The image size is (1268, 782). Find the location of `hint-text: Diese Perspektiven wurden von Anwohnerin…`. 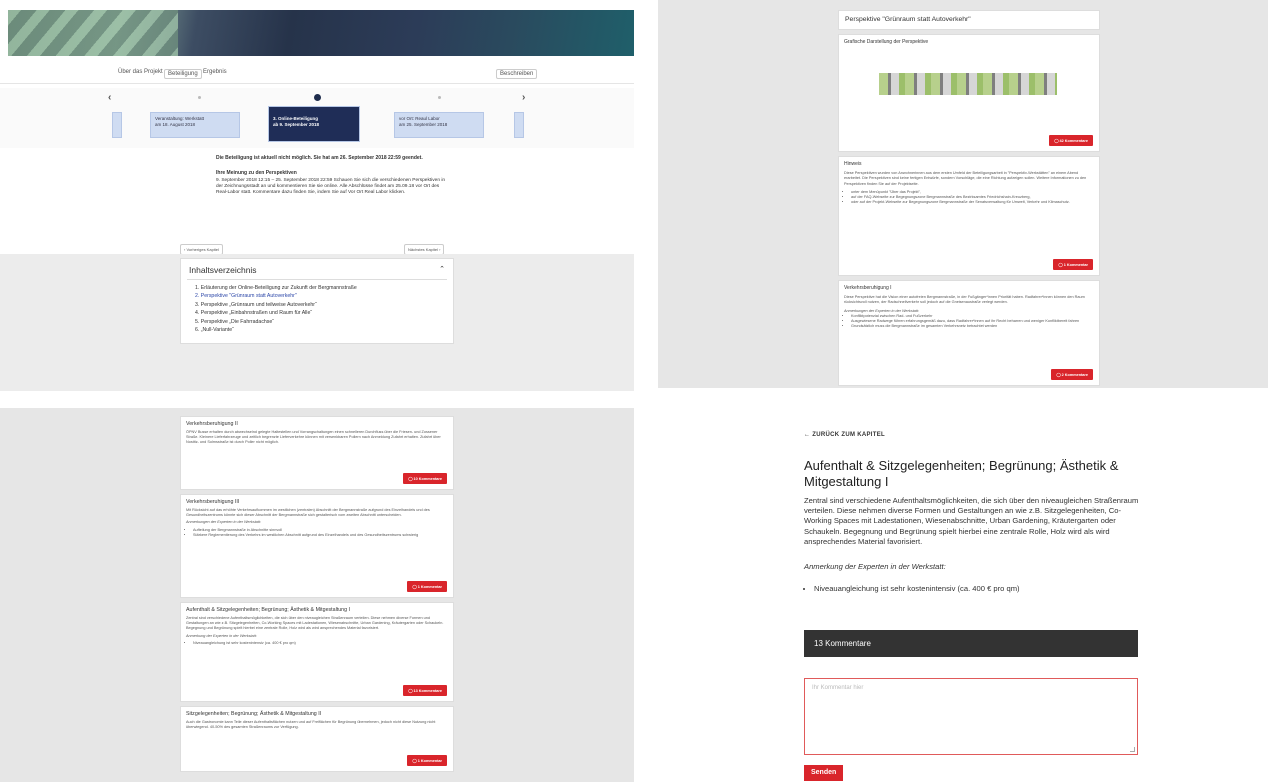

hint-text: Diese Perspektiven wurden von Anwohnerin… is located at coordinates (965, 178).